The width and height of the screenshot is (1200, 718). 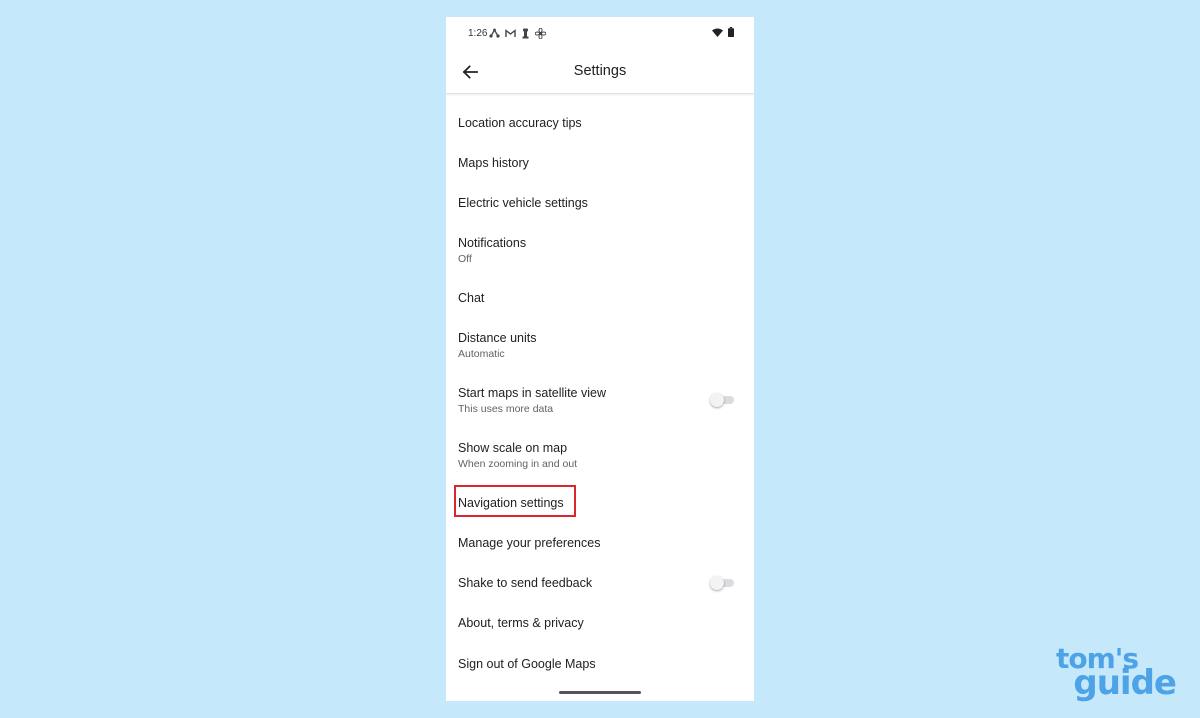 I want to click on fan-icon, so click(x=540, y=33).